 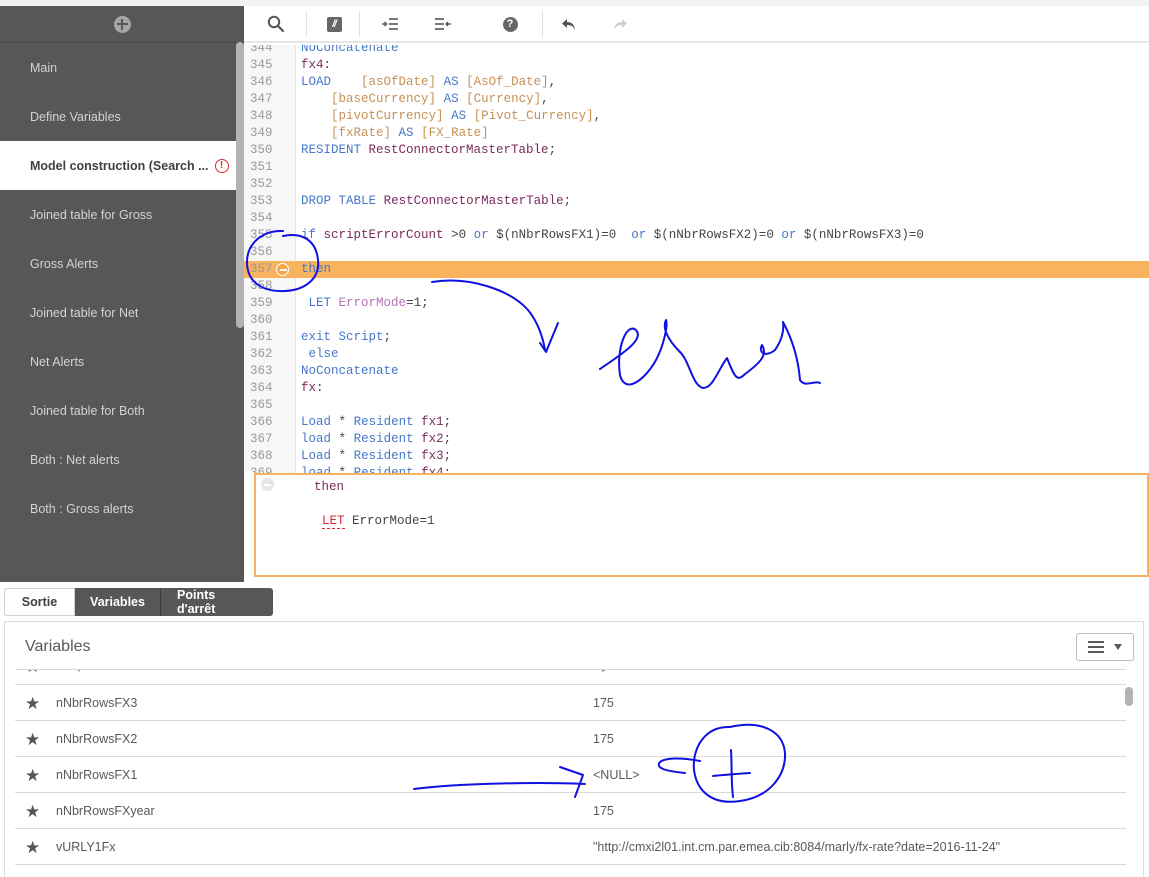 I want to click on code-line: 344 NoConcatenate, so click(x=696, y=51).